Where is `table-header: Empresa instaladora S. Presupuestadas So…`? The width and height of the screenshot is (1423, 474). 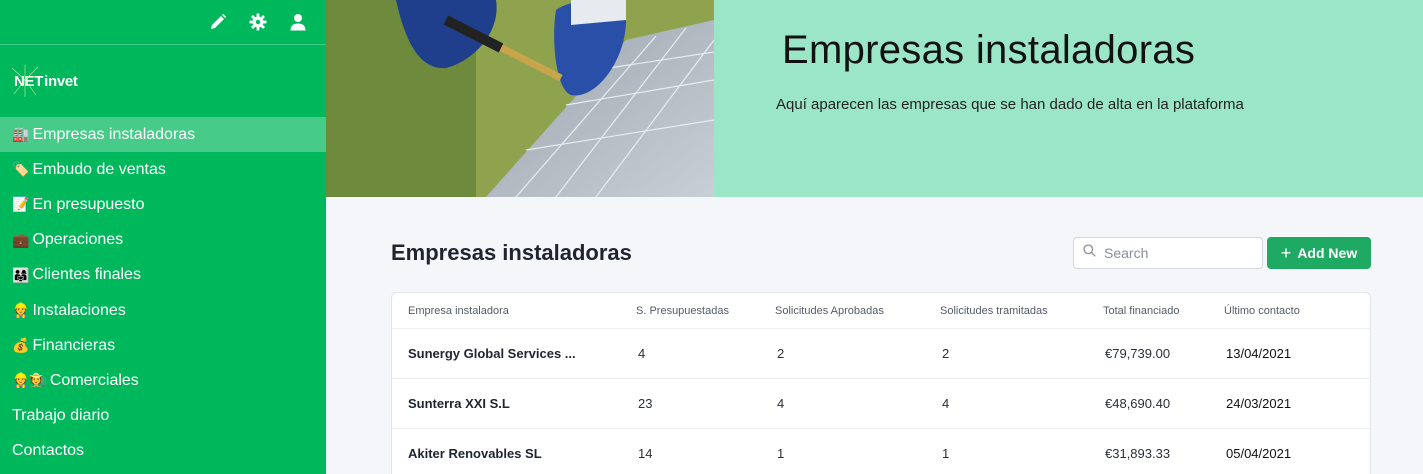
table-header: Empresa instaladora S. Presupuestadas So… is located at coordinates (881, 311).